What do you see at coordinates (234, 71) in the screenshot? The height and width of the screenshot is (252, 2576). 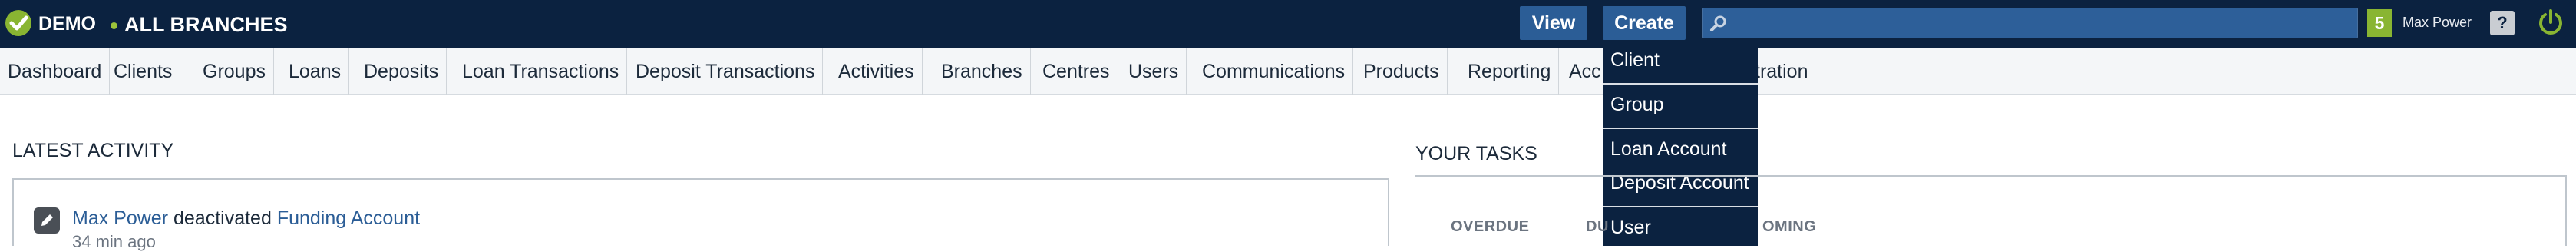 I see `nav-groups: Groups` at bounding box center [234, 71].